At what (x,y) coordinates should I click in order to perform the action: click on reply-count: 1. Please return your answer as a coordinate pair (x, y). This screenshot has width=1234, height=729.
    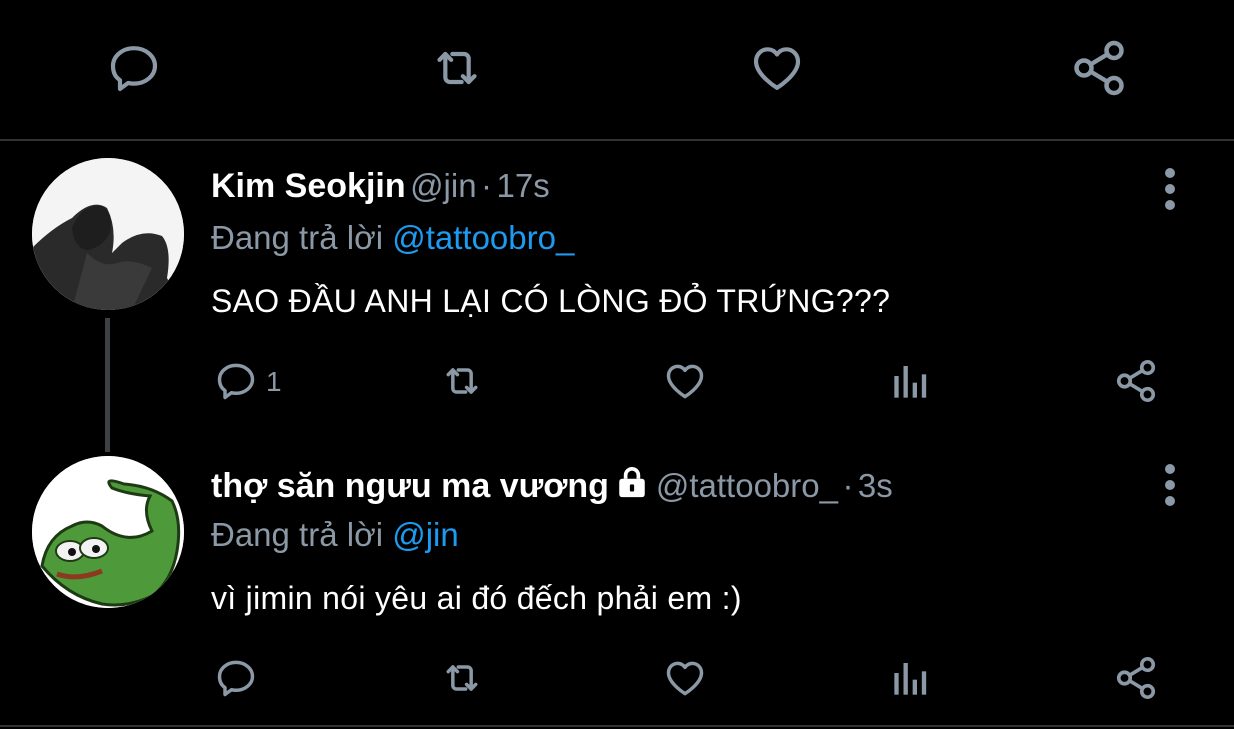
    Looking at the image, I should click on (274, 381).